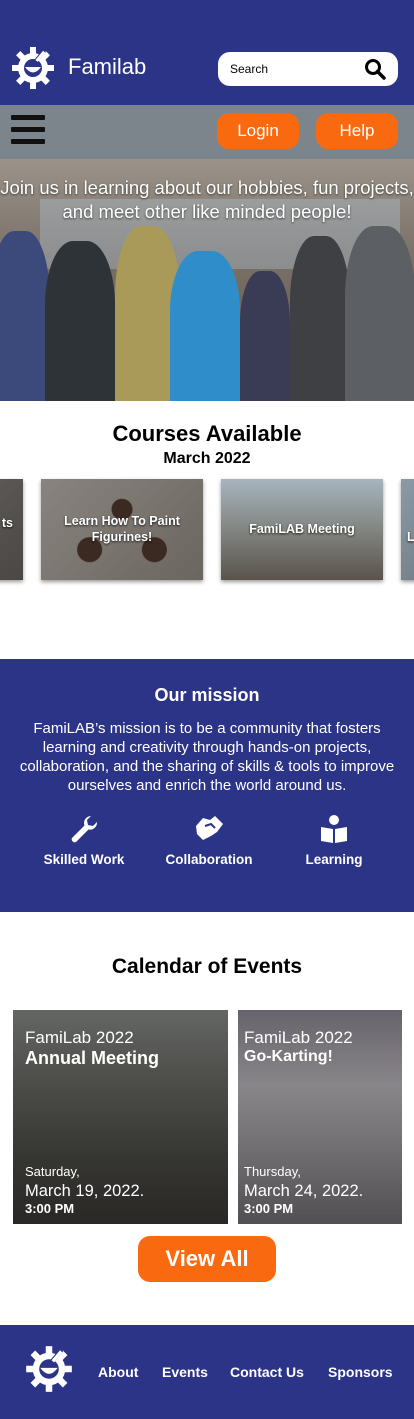 The width and height of the screenshot is (414, 1419). What do you see at coordinates (28, 130) in the screenshot?
I see `menu-icon` at bounding box center [28, 130].